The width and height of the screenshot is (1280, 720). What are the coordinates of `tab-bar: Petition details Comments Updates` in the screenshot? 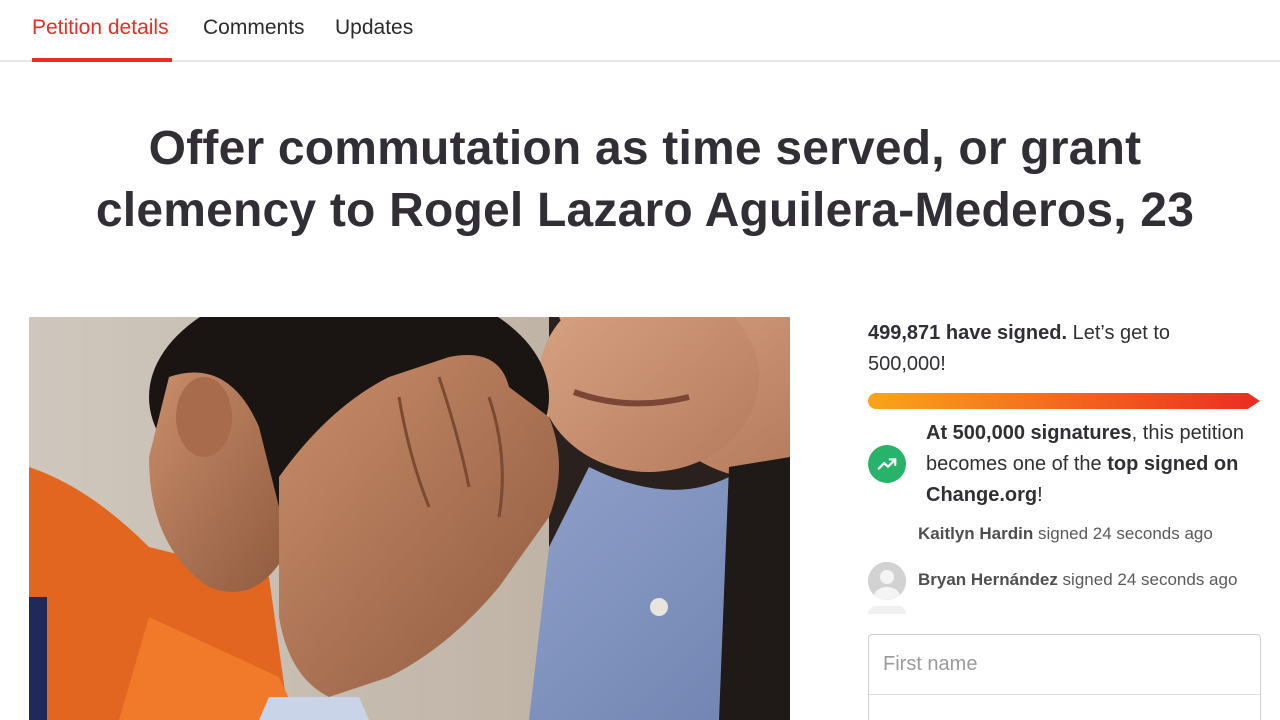 It's located at (640, 31).